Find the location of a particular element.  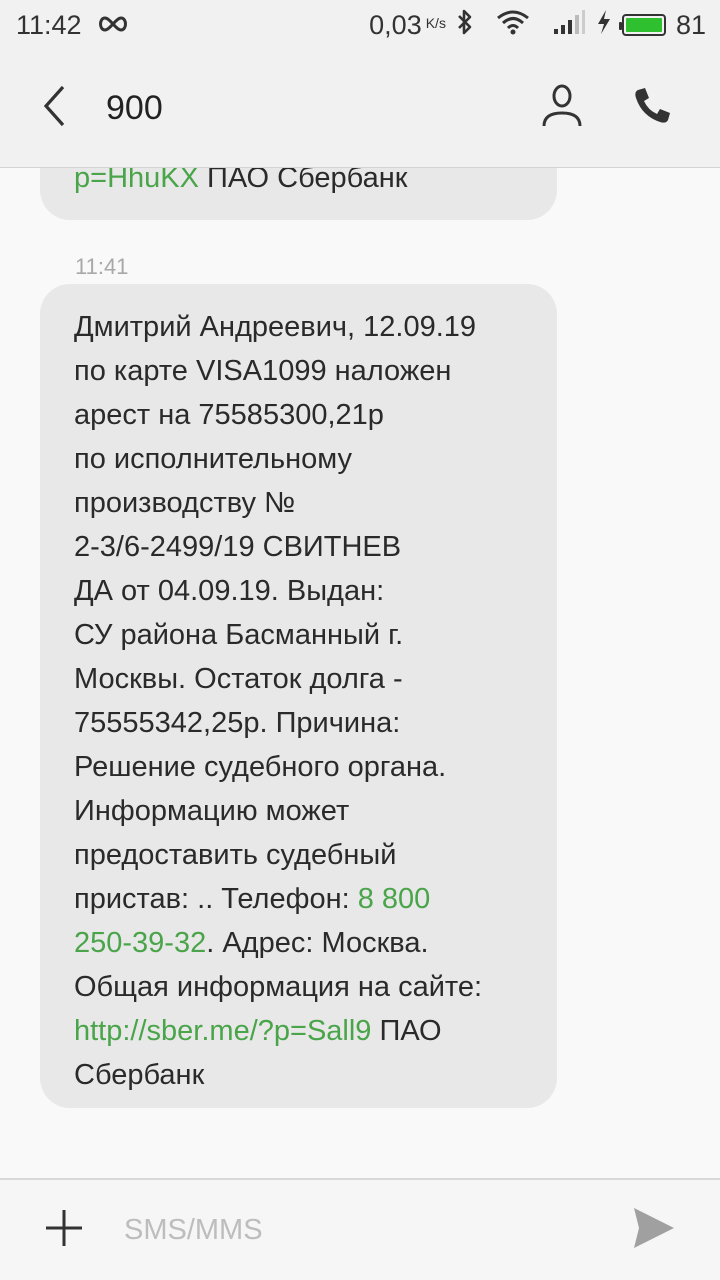

network-speed-value: 0,03 is located at coordinates (395, 24).